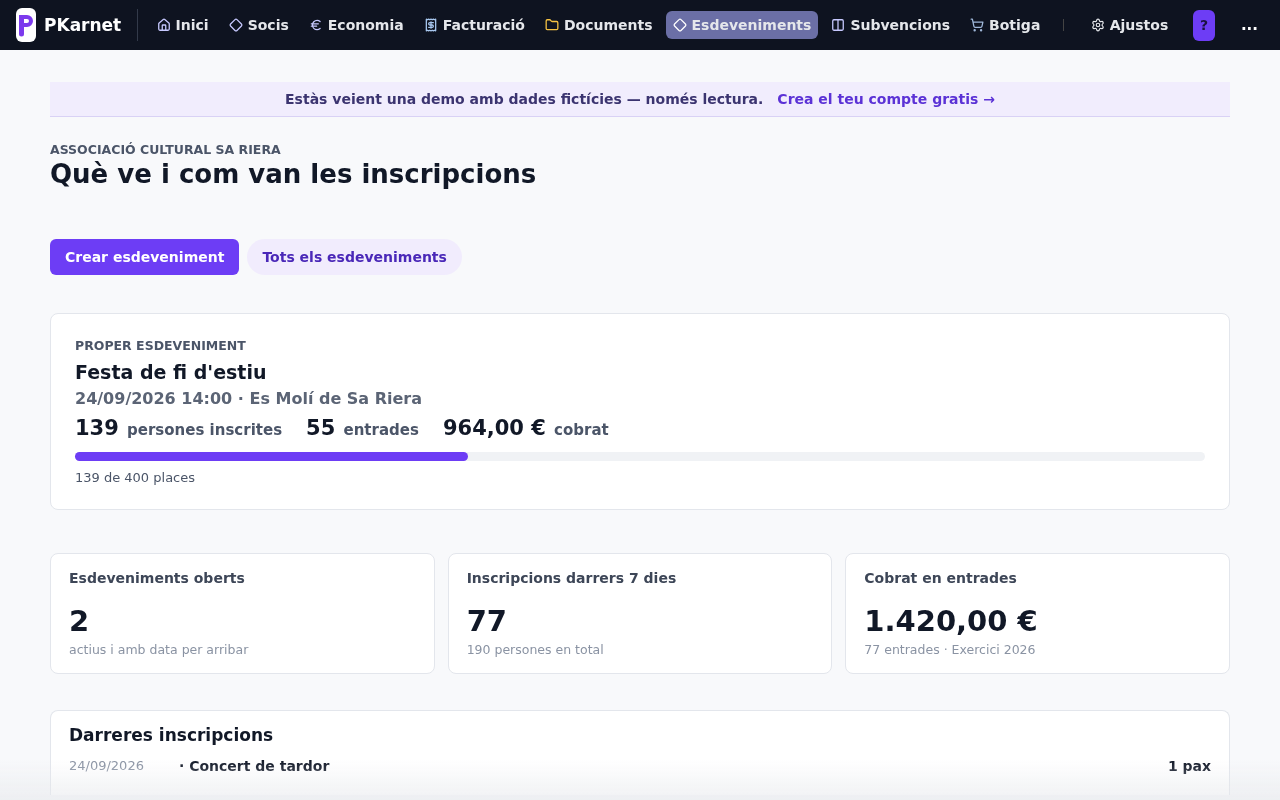  Describe the element at coordinates (535, 649) in the screenshot. I see `stat-note: 190 persones en total` at that location.